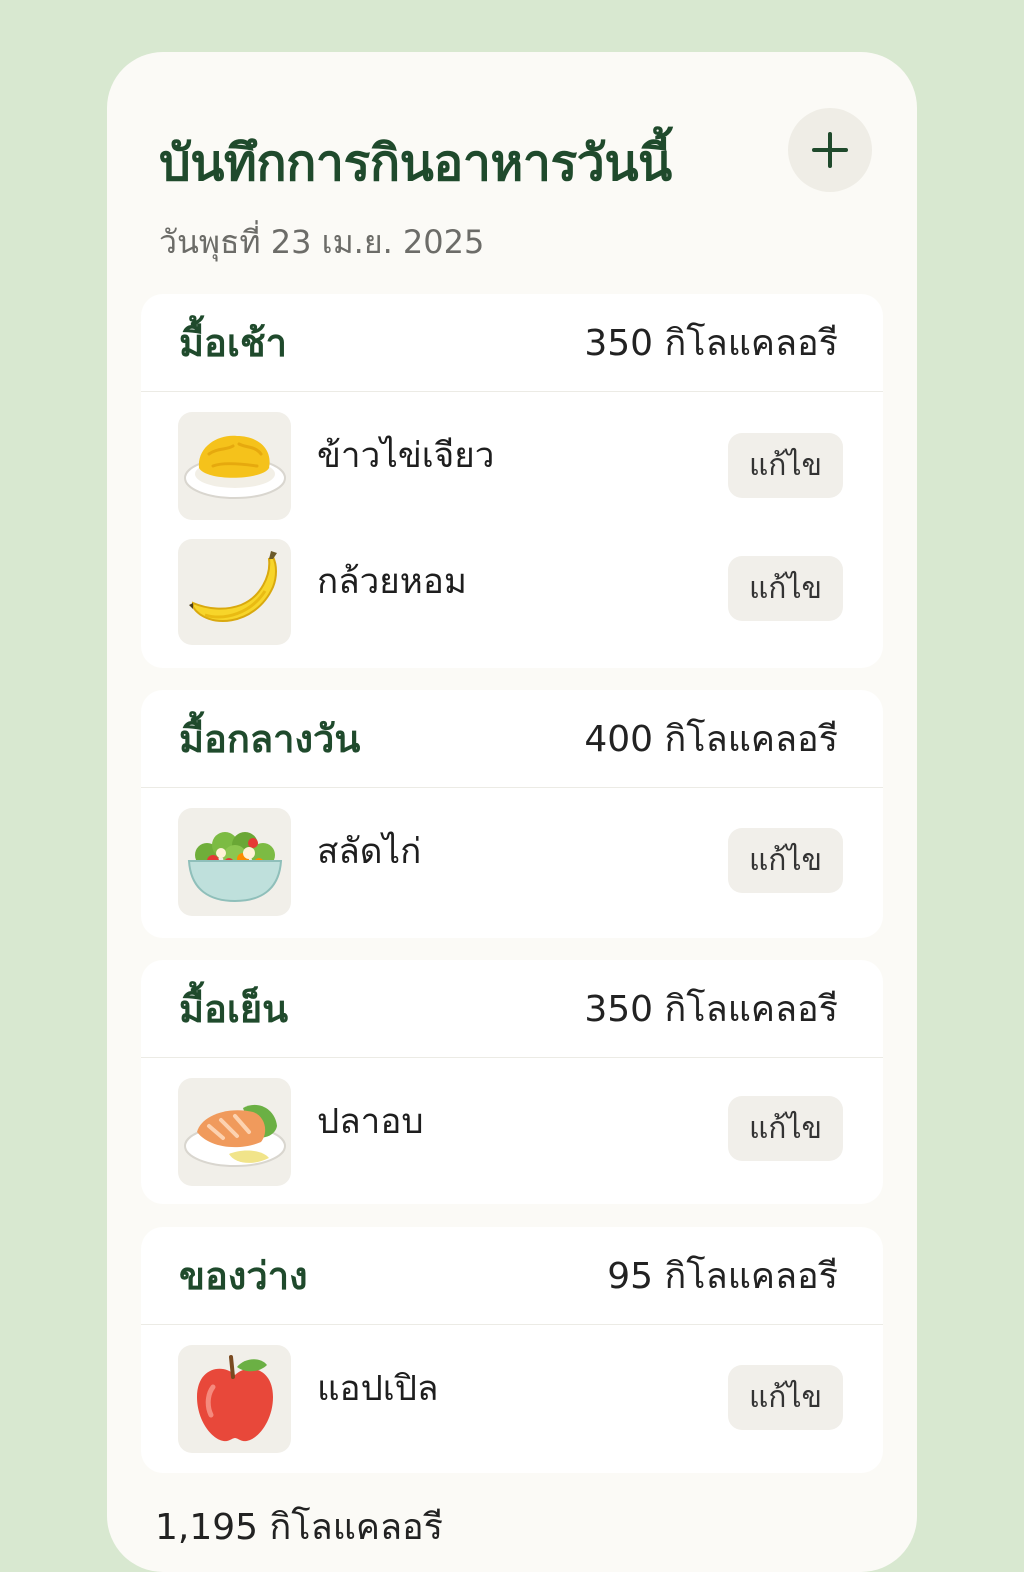 This screenshot has height=1572, width=1024. Describe the element at coordinates (512, 581) in the screenshot. I see `food-item: กล้วยหอม แก้ไข` at that location.